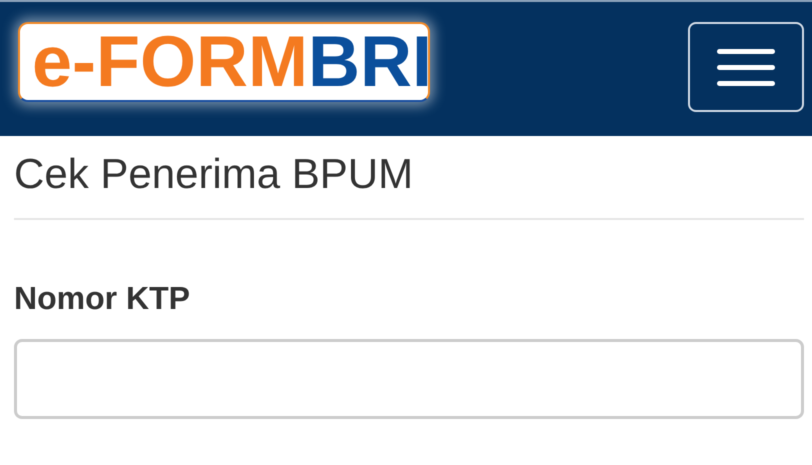  Describe the element at coordinates (409, 185) in the screenshot. I see `page-title: Cek Penerima BPUM` at that location.